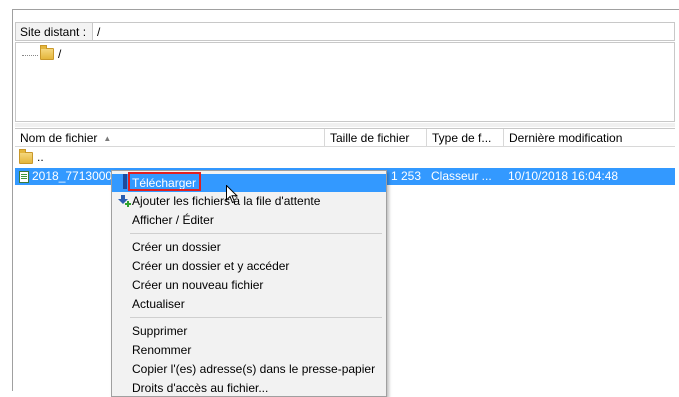 The height and width of the screenshot is (397, 679). What do you see at coordinates (53, 31) in the screenshot?
I see `remote-site-label: Site distant :` at bounding box center [53, 31].